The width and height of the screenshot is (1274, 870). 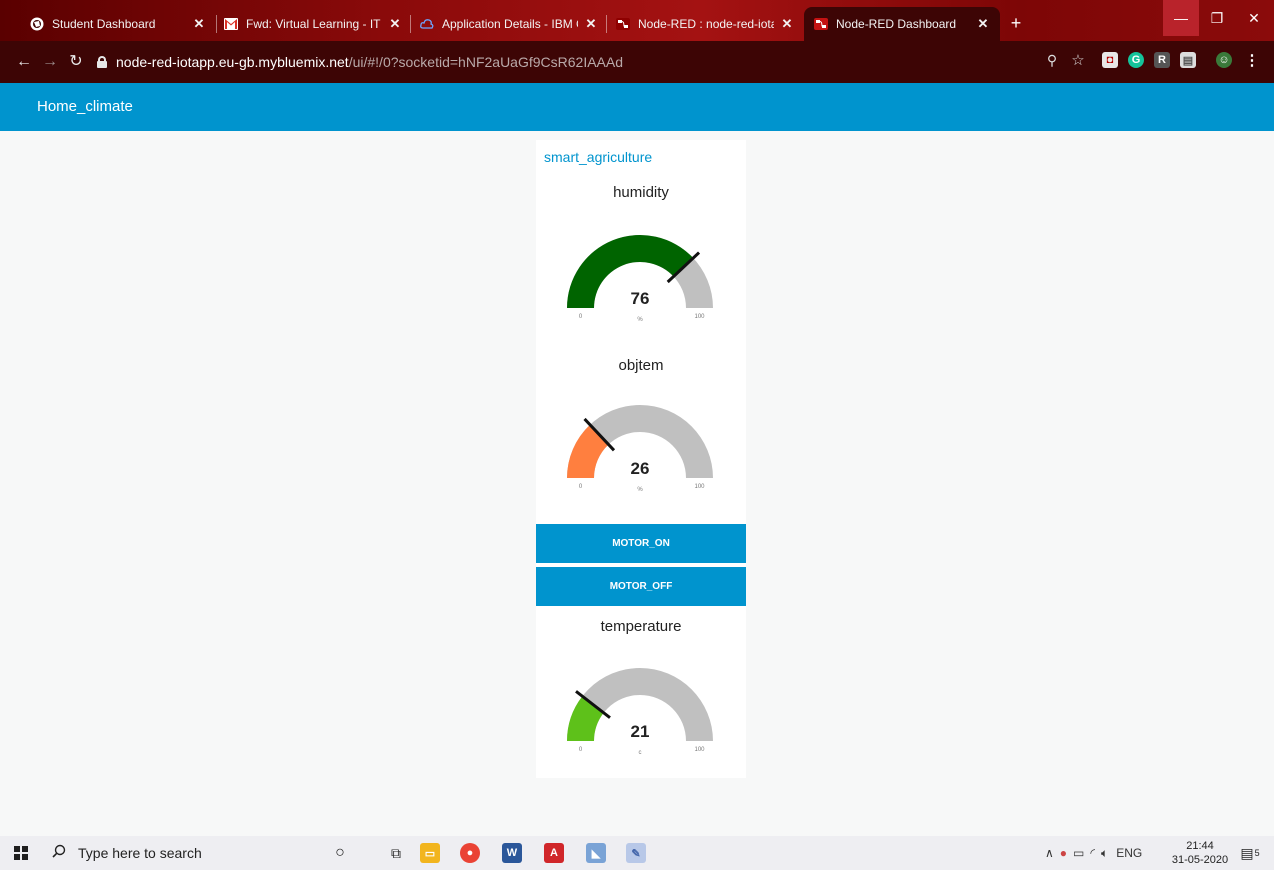 I want to click on notification-count: 5, so click(x=1257, y=853).